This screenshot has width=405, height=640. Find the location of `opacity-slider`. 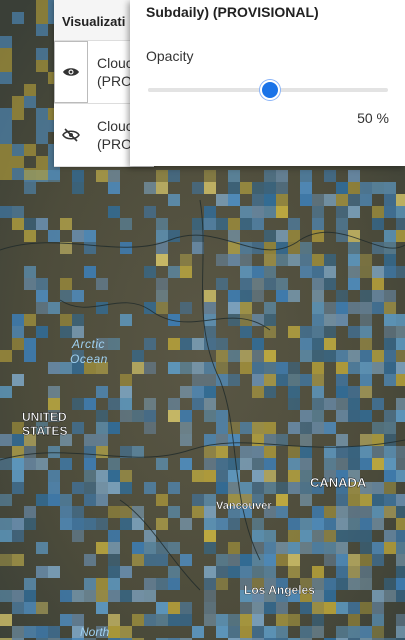

opacity-slider is located at coordinates (268, 90).